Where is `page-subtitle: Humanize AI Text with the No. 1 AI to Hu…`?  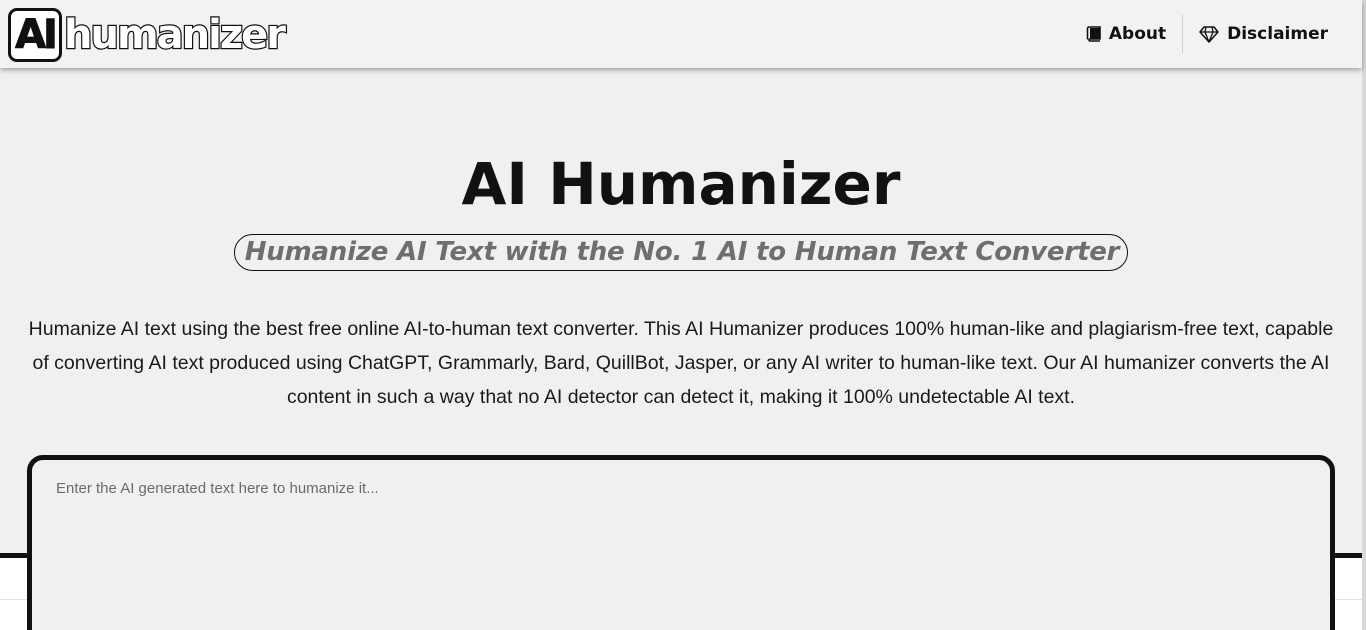 page-subtitle: Humanize AI Text with the No. 1 AI to Hu… is located at coordinates (681, 252).